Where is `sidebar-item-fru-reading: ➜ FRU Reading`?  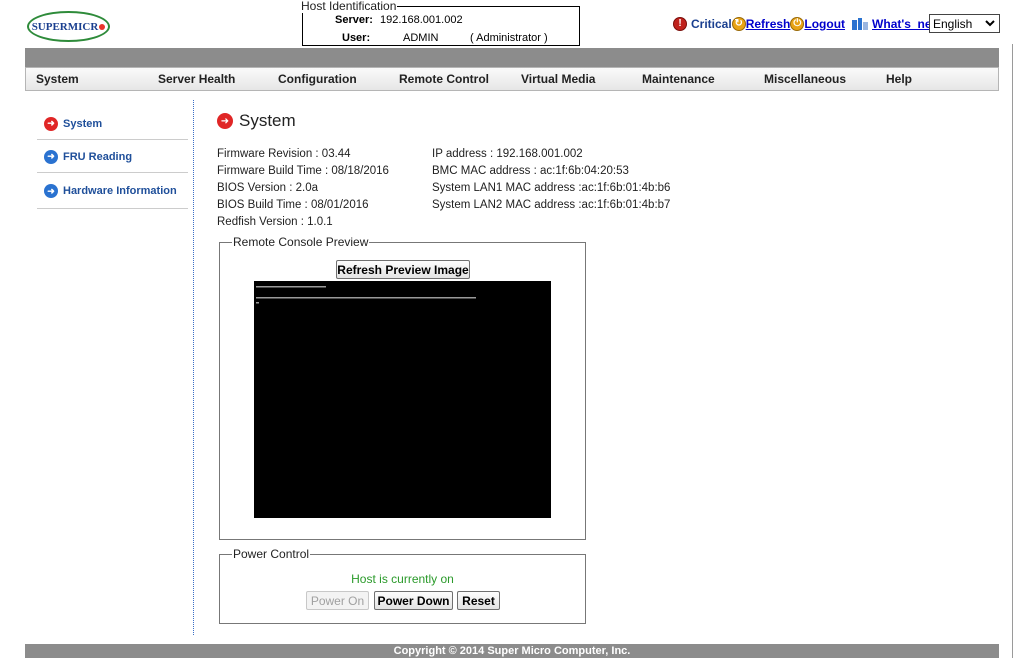
sidebar-item-fru-reading: ➜ FRU Reading is located at coordinates (112, 157).